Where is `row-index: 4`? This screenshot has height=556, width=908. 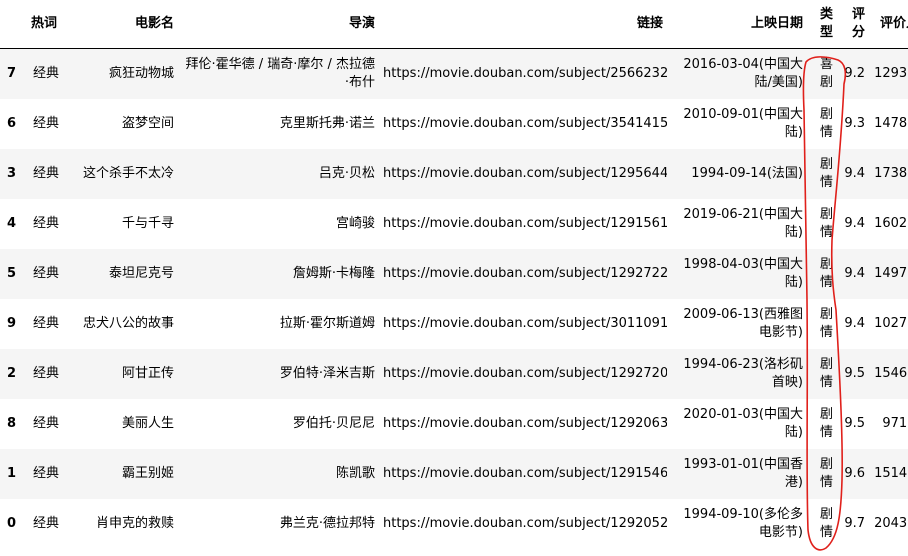
row-index: 4 is located at coordinates (12, 223).